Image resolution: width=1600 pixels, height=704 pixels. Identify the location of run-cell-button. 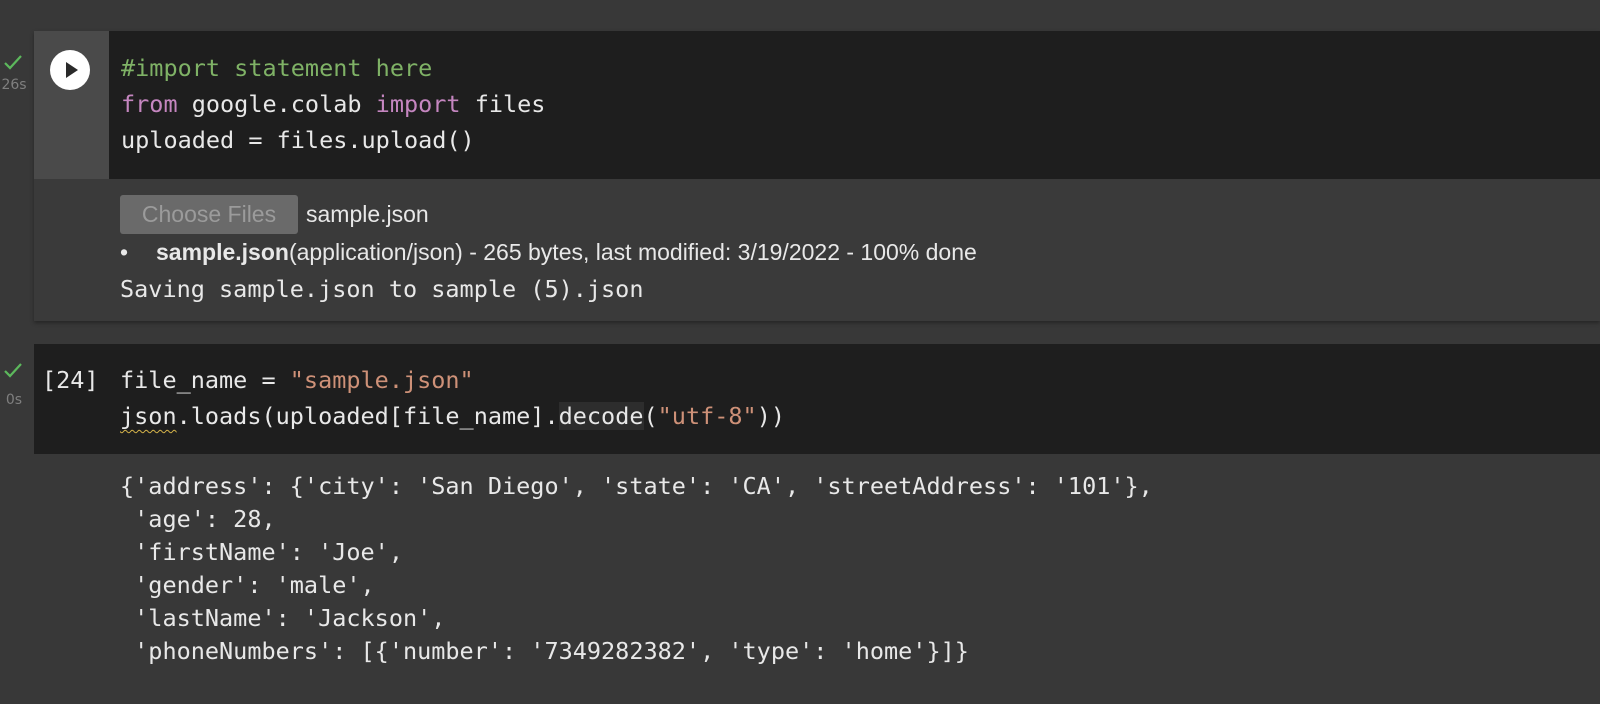
(70, 70).